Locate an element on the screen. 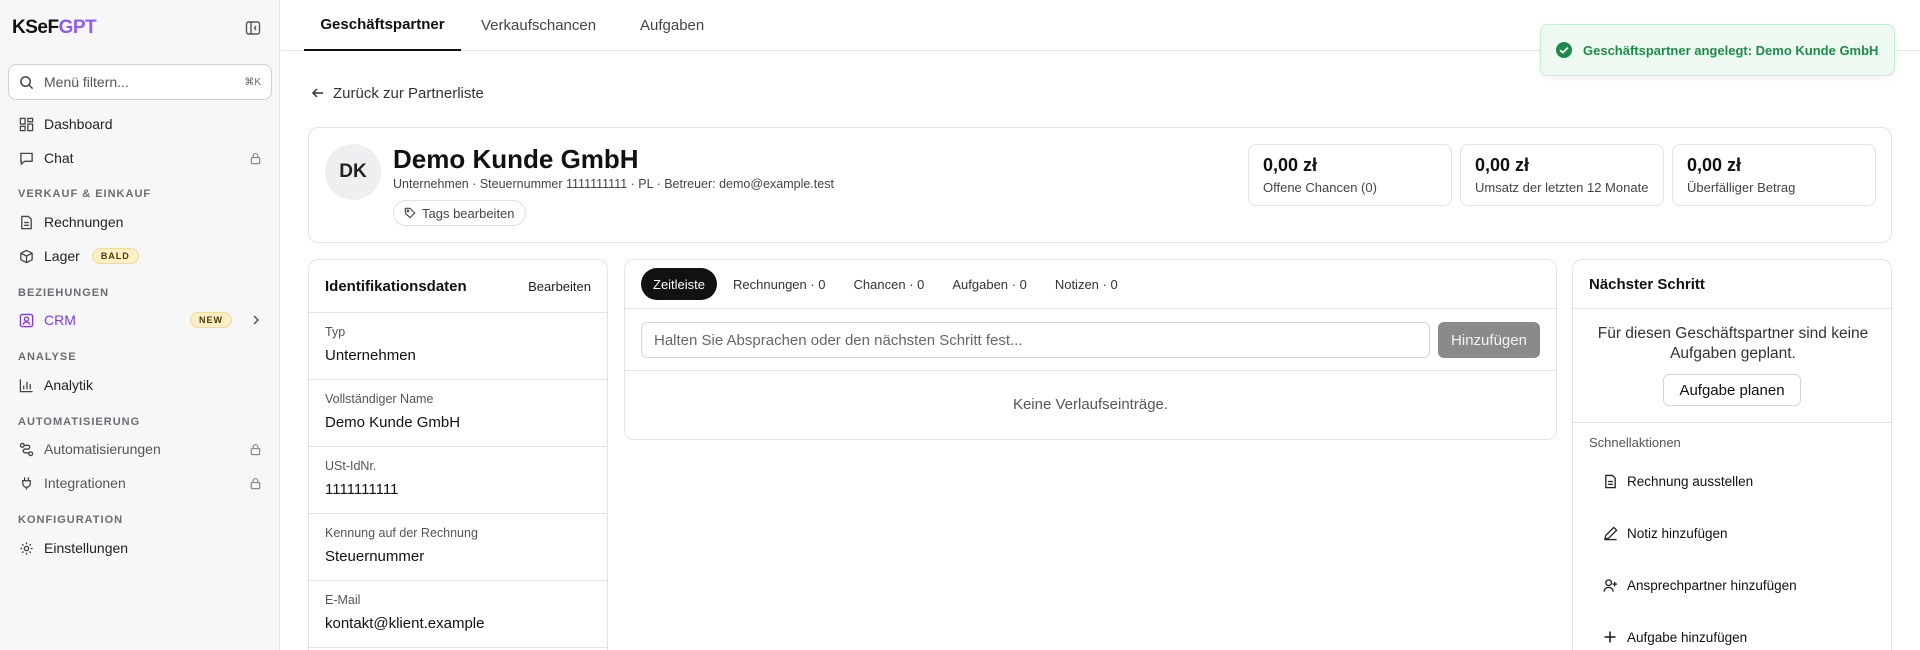  stat-label: Überfälliger Betrag is located at coordinates (1741, 187).